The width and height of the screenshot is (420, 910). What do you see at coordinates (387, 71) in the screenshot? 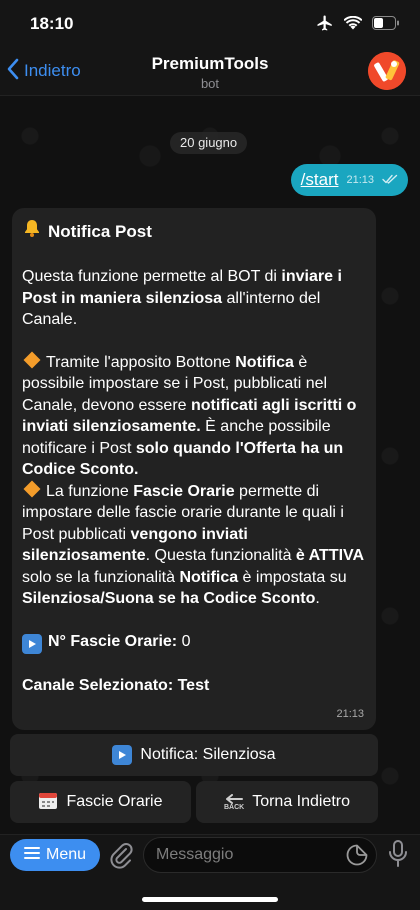
I see `bot-avatar` at bounding box center [387, 71].